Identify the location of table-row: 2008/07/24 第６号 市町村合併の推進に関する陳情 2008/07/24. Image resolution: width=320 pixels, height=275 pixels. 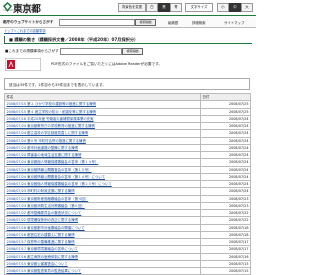
(127, 140).